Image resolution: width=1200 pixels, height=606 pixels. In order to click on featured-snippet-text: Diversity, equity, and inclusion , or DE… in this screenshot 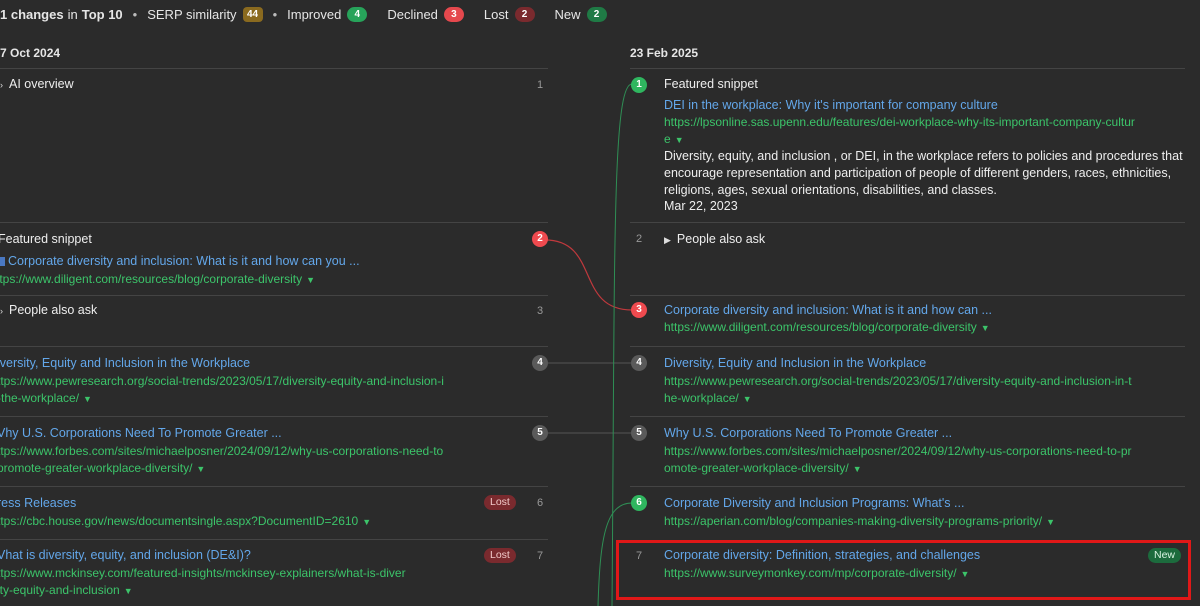, I will do `click(923, 173)`.